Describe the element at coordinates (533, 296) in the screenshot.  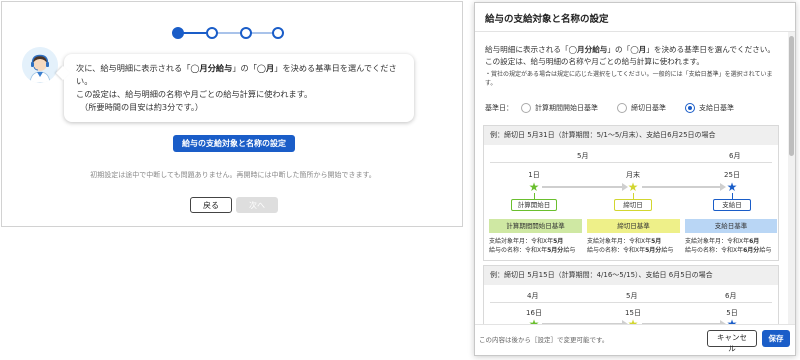
I see `example-2-month-april: 4月` at that location.